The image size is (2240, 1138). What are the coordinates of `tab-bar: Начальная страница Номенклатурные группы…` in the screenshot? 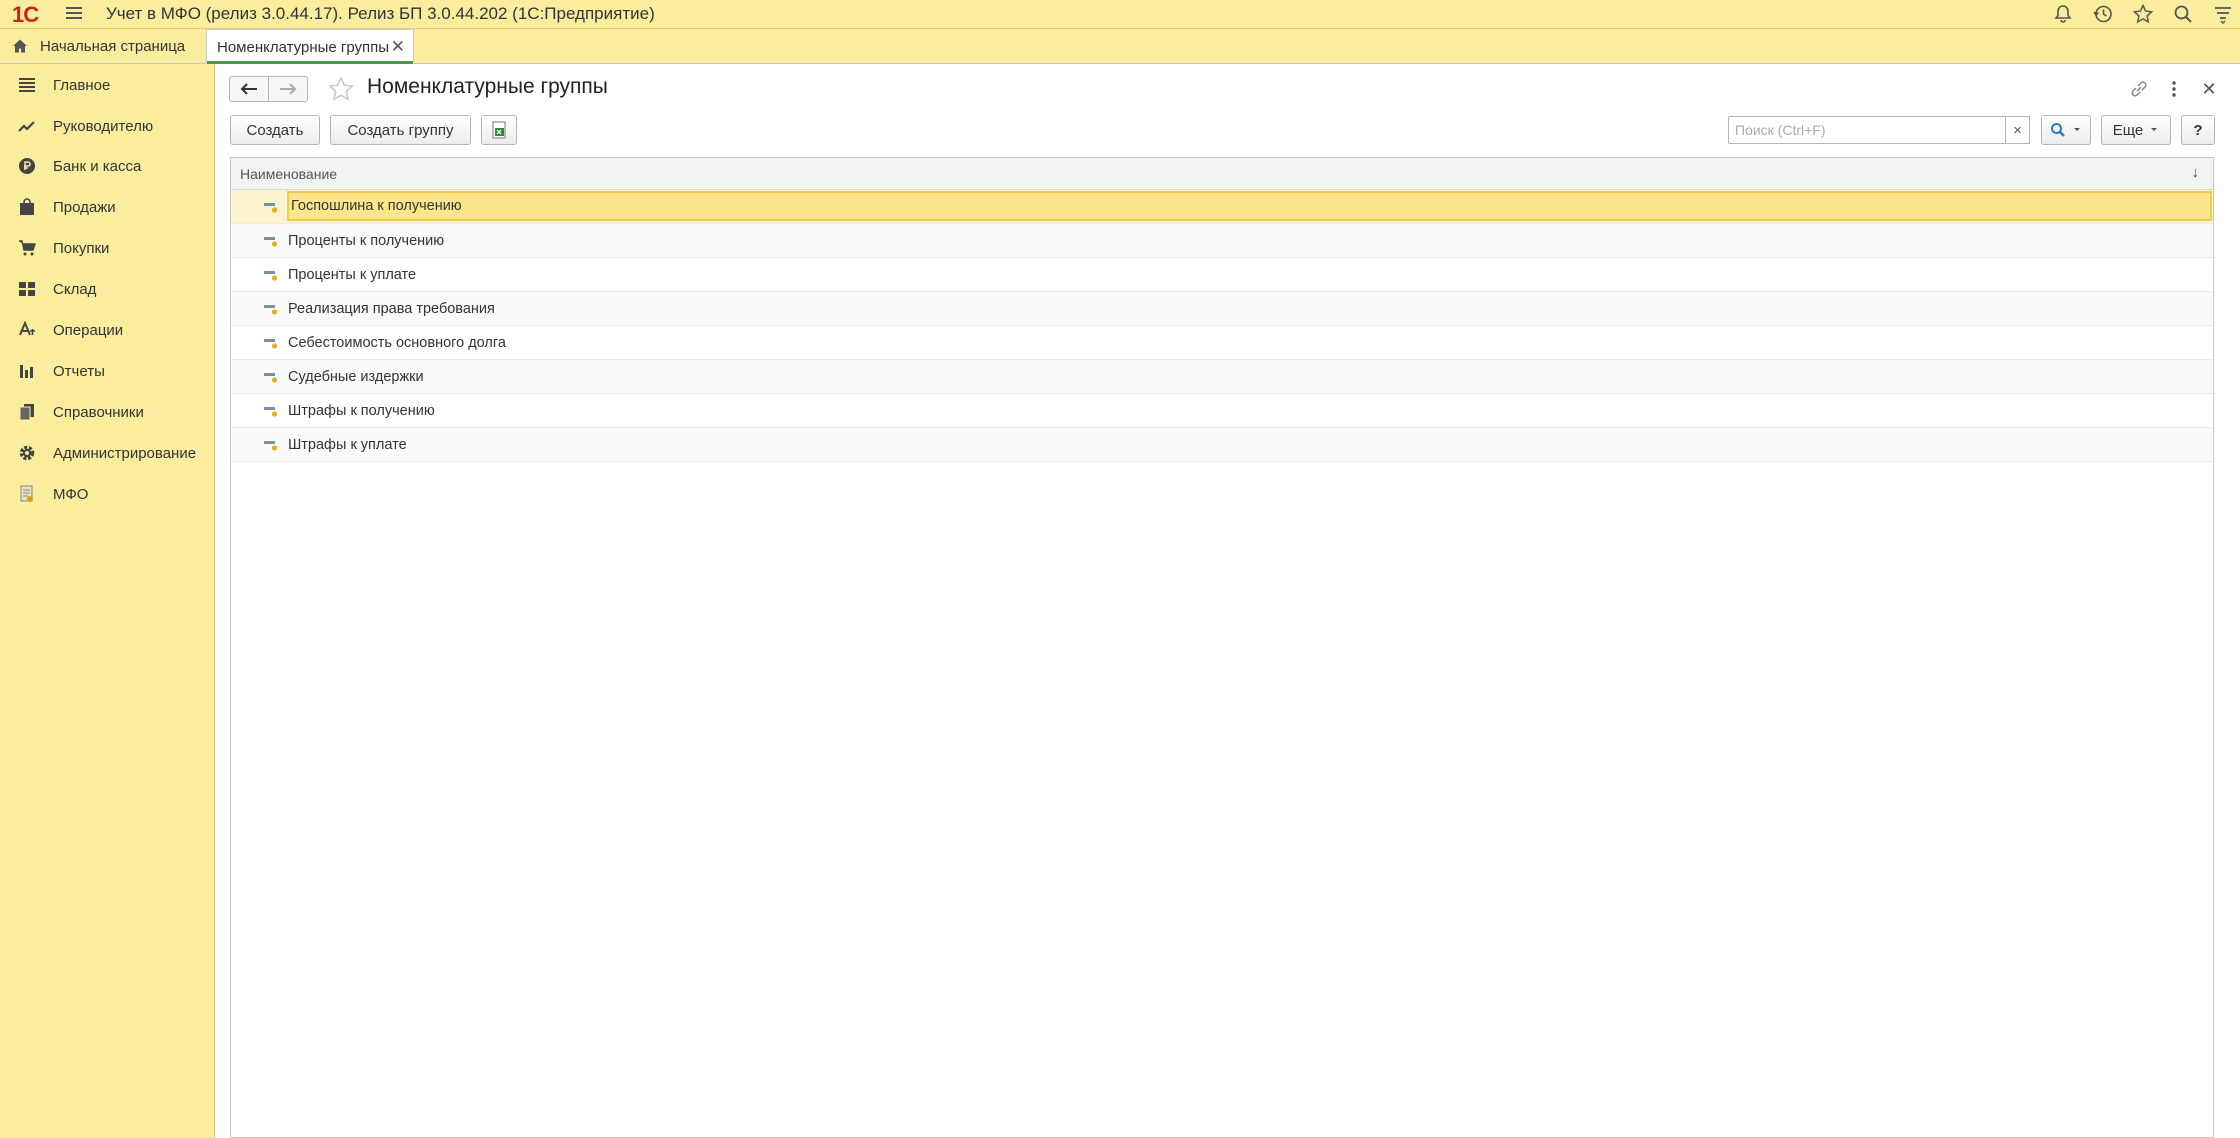 It's located at (1120, 46).